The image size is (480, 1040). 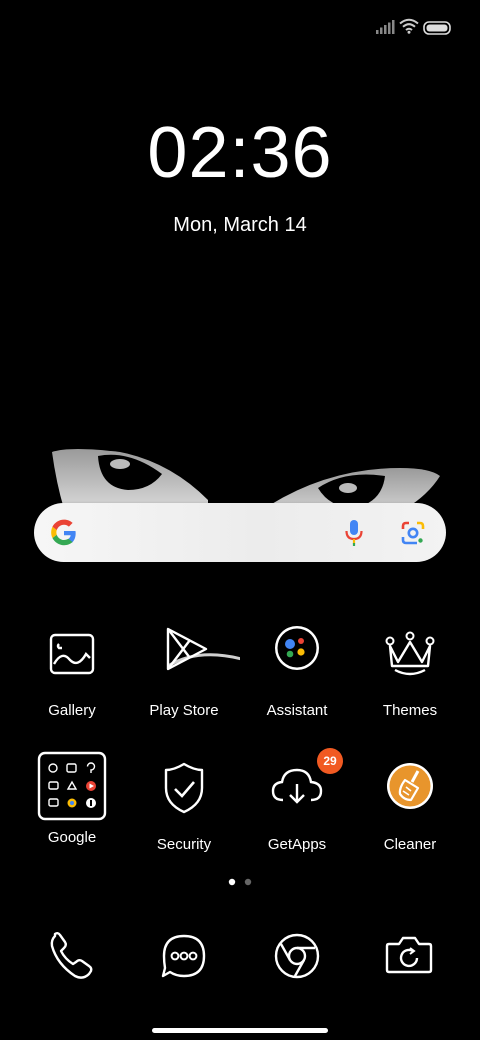 I want to click on app-cleaner: Cleaner, so click(x=410, y=805).